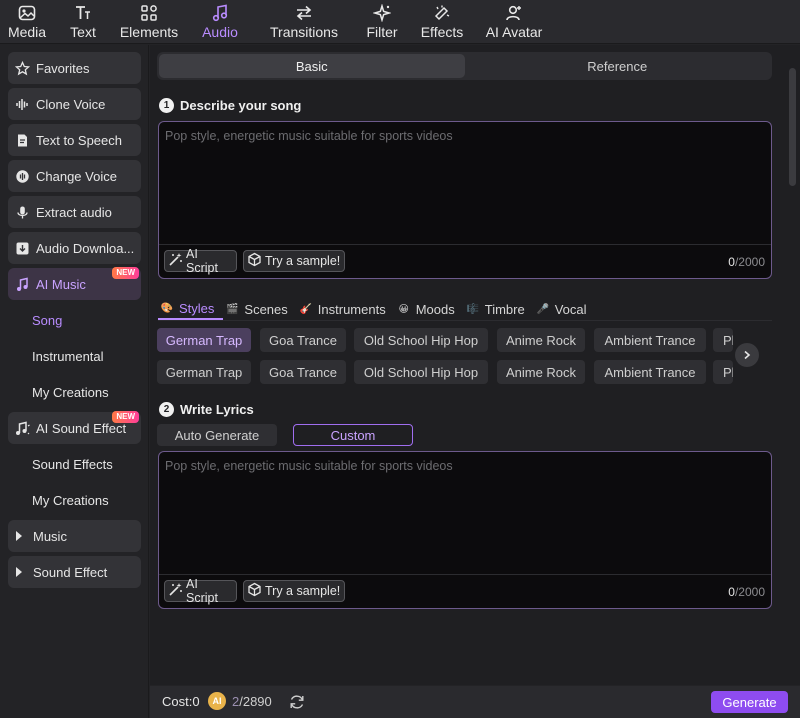 The image size is (800, 718). Describe the element at coordinates (197, 308) in the screenshot. I see `tab-label: Styles` at that location.